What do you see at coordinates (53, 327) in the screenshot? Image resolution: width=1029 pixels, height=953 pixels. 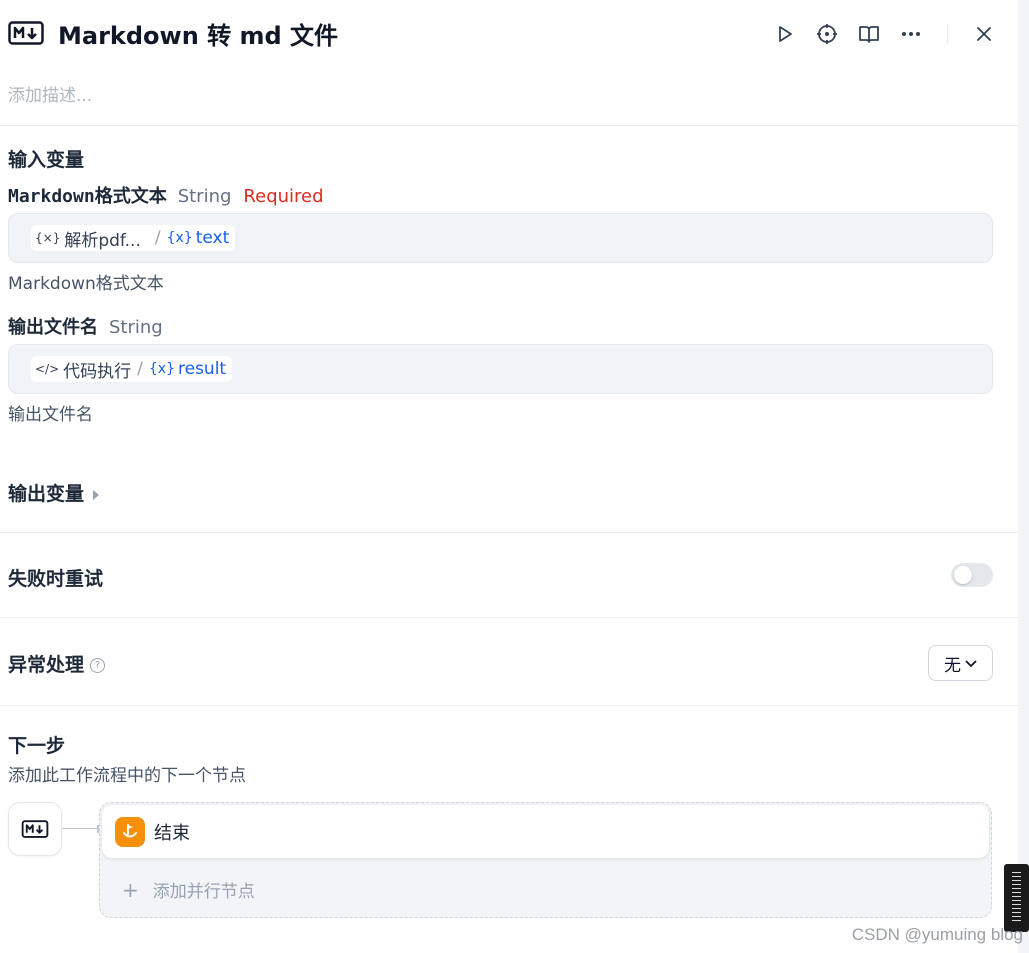 I see `field-name: 输出文件名` at bounding box center [53, 327].